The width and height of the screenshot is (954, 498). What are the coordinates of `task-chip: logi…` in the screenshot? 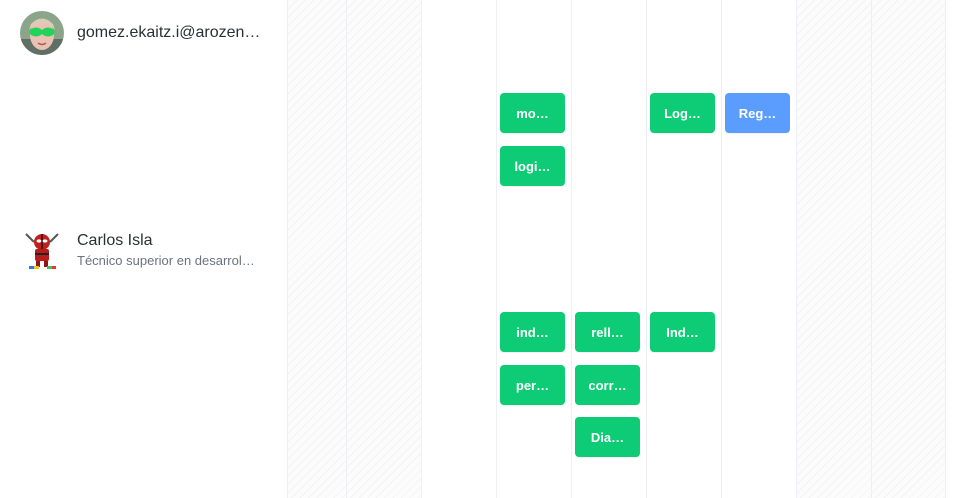 It's located at (532, 166).